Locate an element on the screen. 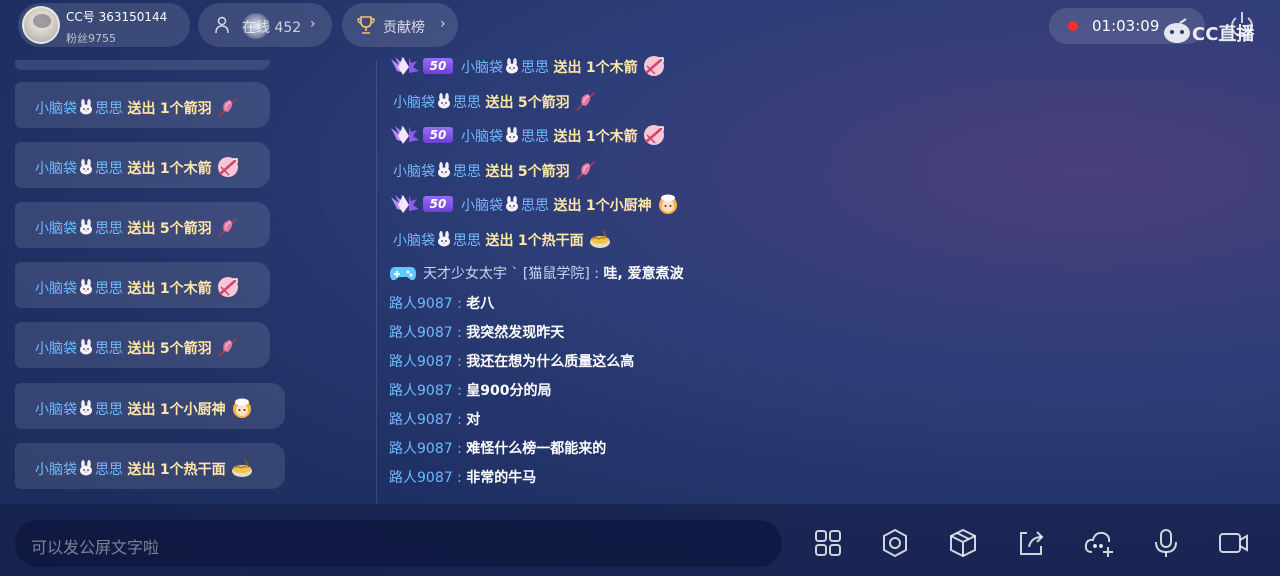 This screenshot has width=1280, height=576. gift-feed-item: 小脑袋 思思 送出 1个热干面 is located at coordinates (150, 466).